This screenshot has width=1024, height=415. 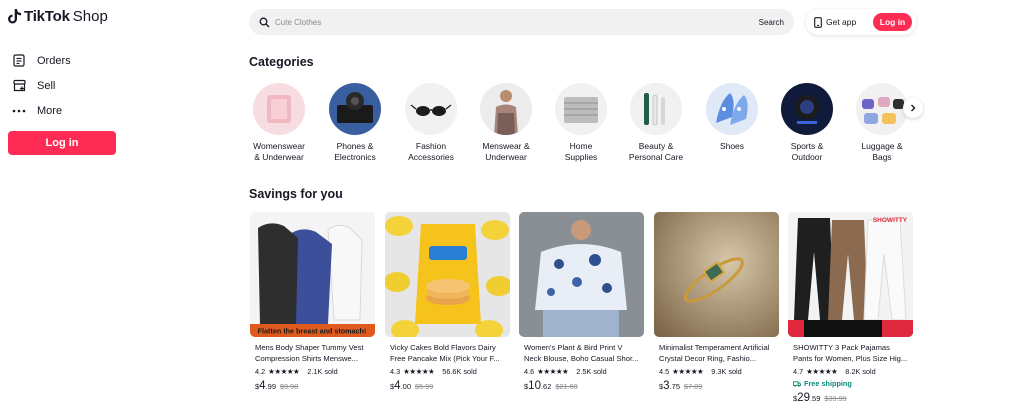 I want to click on categories-heading: Categories, so click(x=281, y=62).